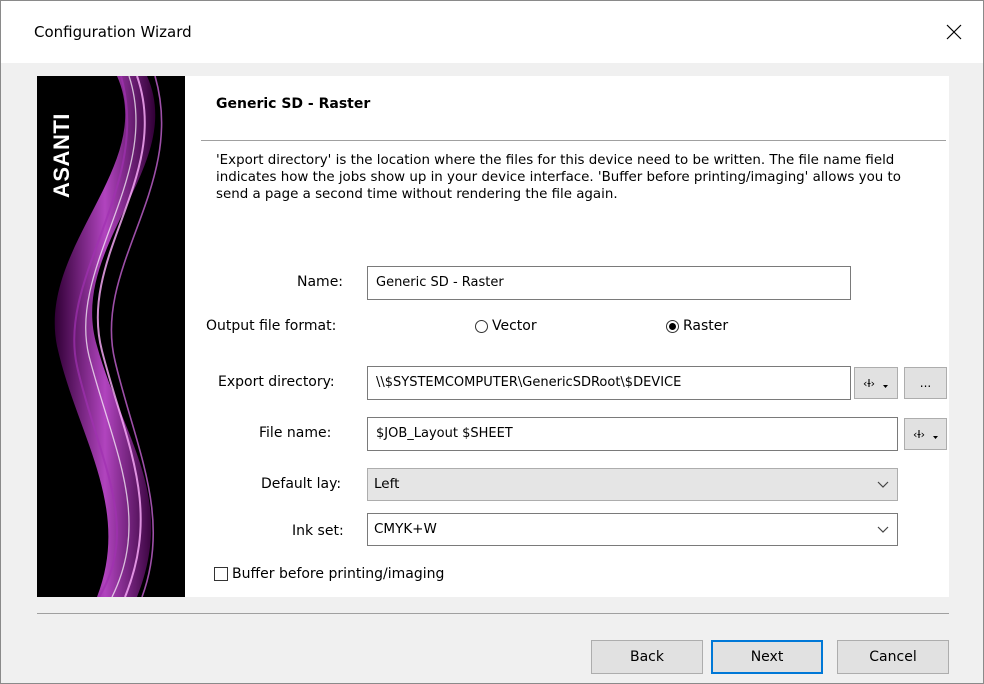  What do you see at coordinates (113, 32) in the screenshot?
I see `window-title: Configuration Wizard` at bounding box center [113, 32].